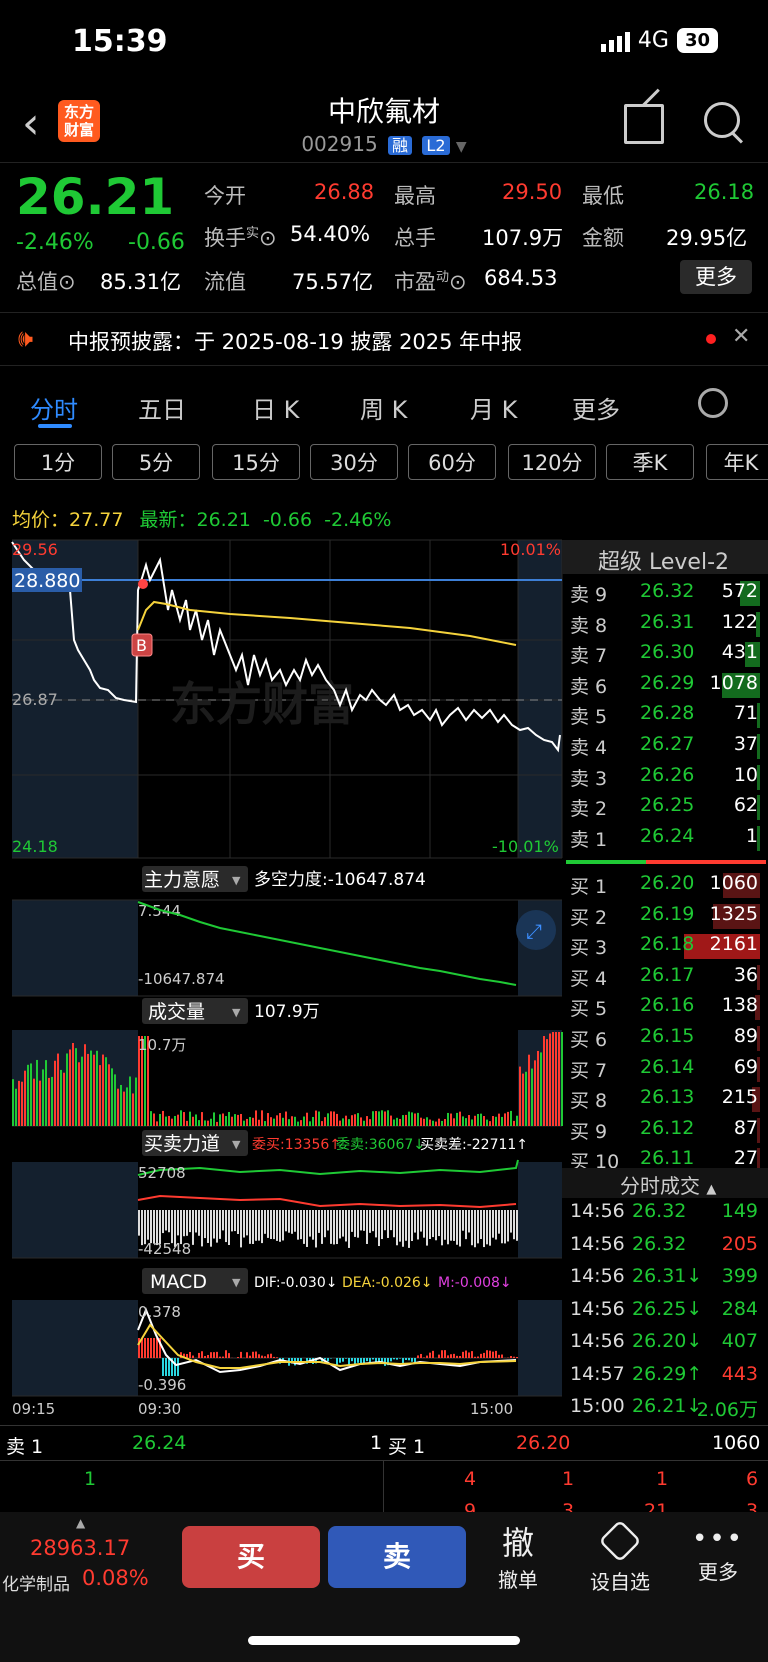 Image resolution: width=768 pixels, height=1662 pixels. I want to click on period-15m: 15分, so click(256, 462).